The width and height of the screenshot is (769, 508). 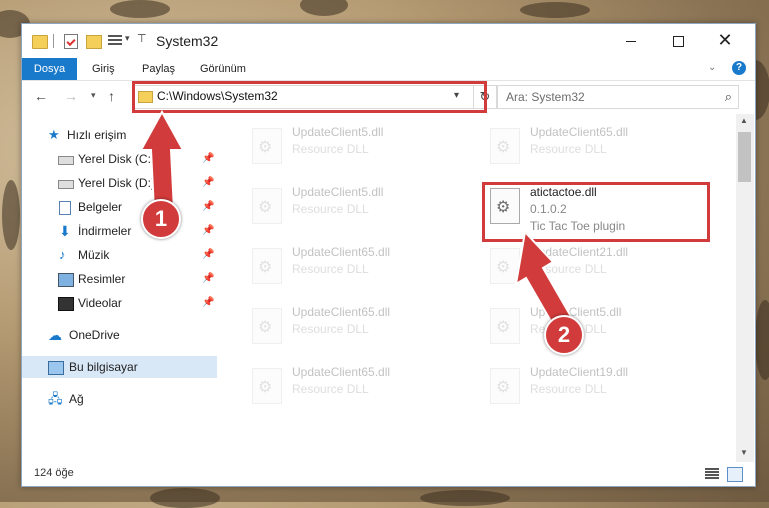 What do you see at coordinates (388, 69) in the screenshot?
I see `ribbon-tabs: Dosya Giriş Paylaş Görünüm ⌄ ?` at bounding box center [388, 69].